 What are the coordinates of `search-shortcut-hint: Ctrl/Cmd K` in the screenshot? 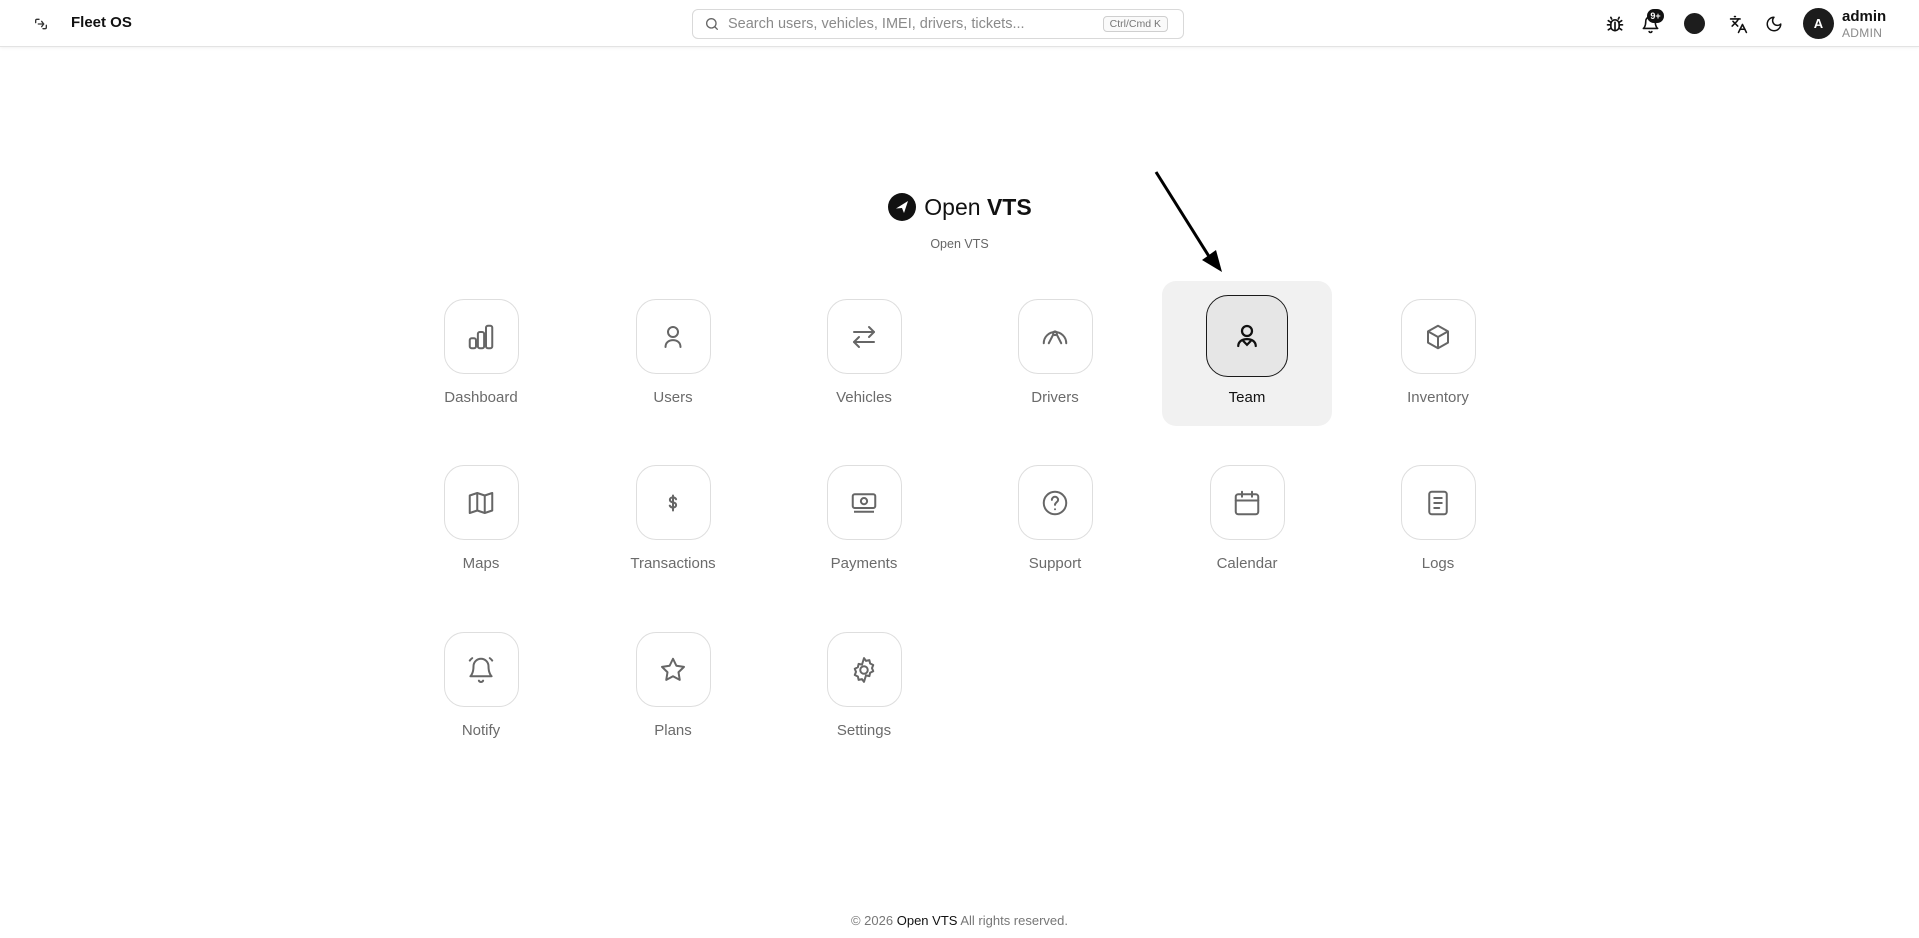 It's located at (1135, 24).